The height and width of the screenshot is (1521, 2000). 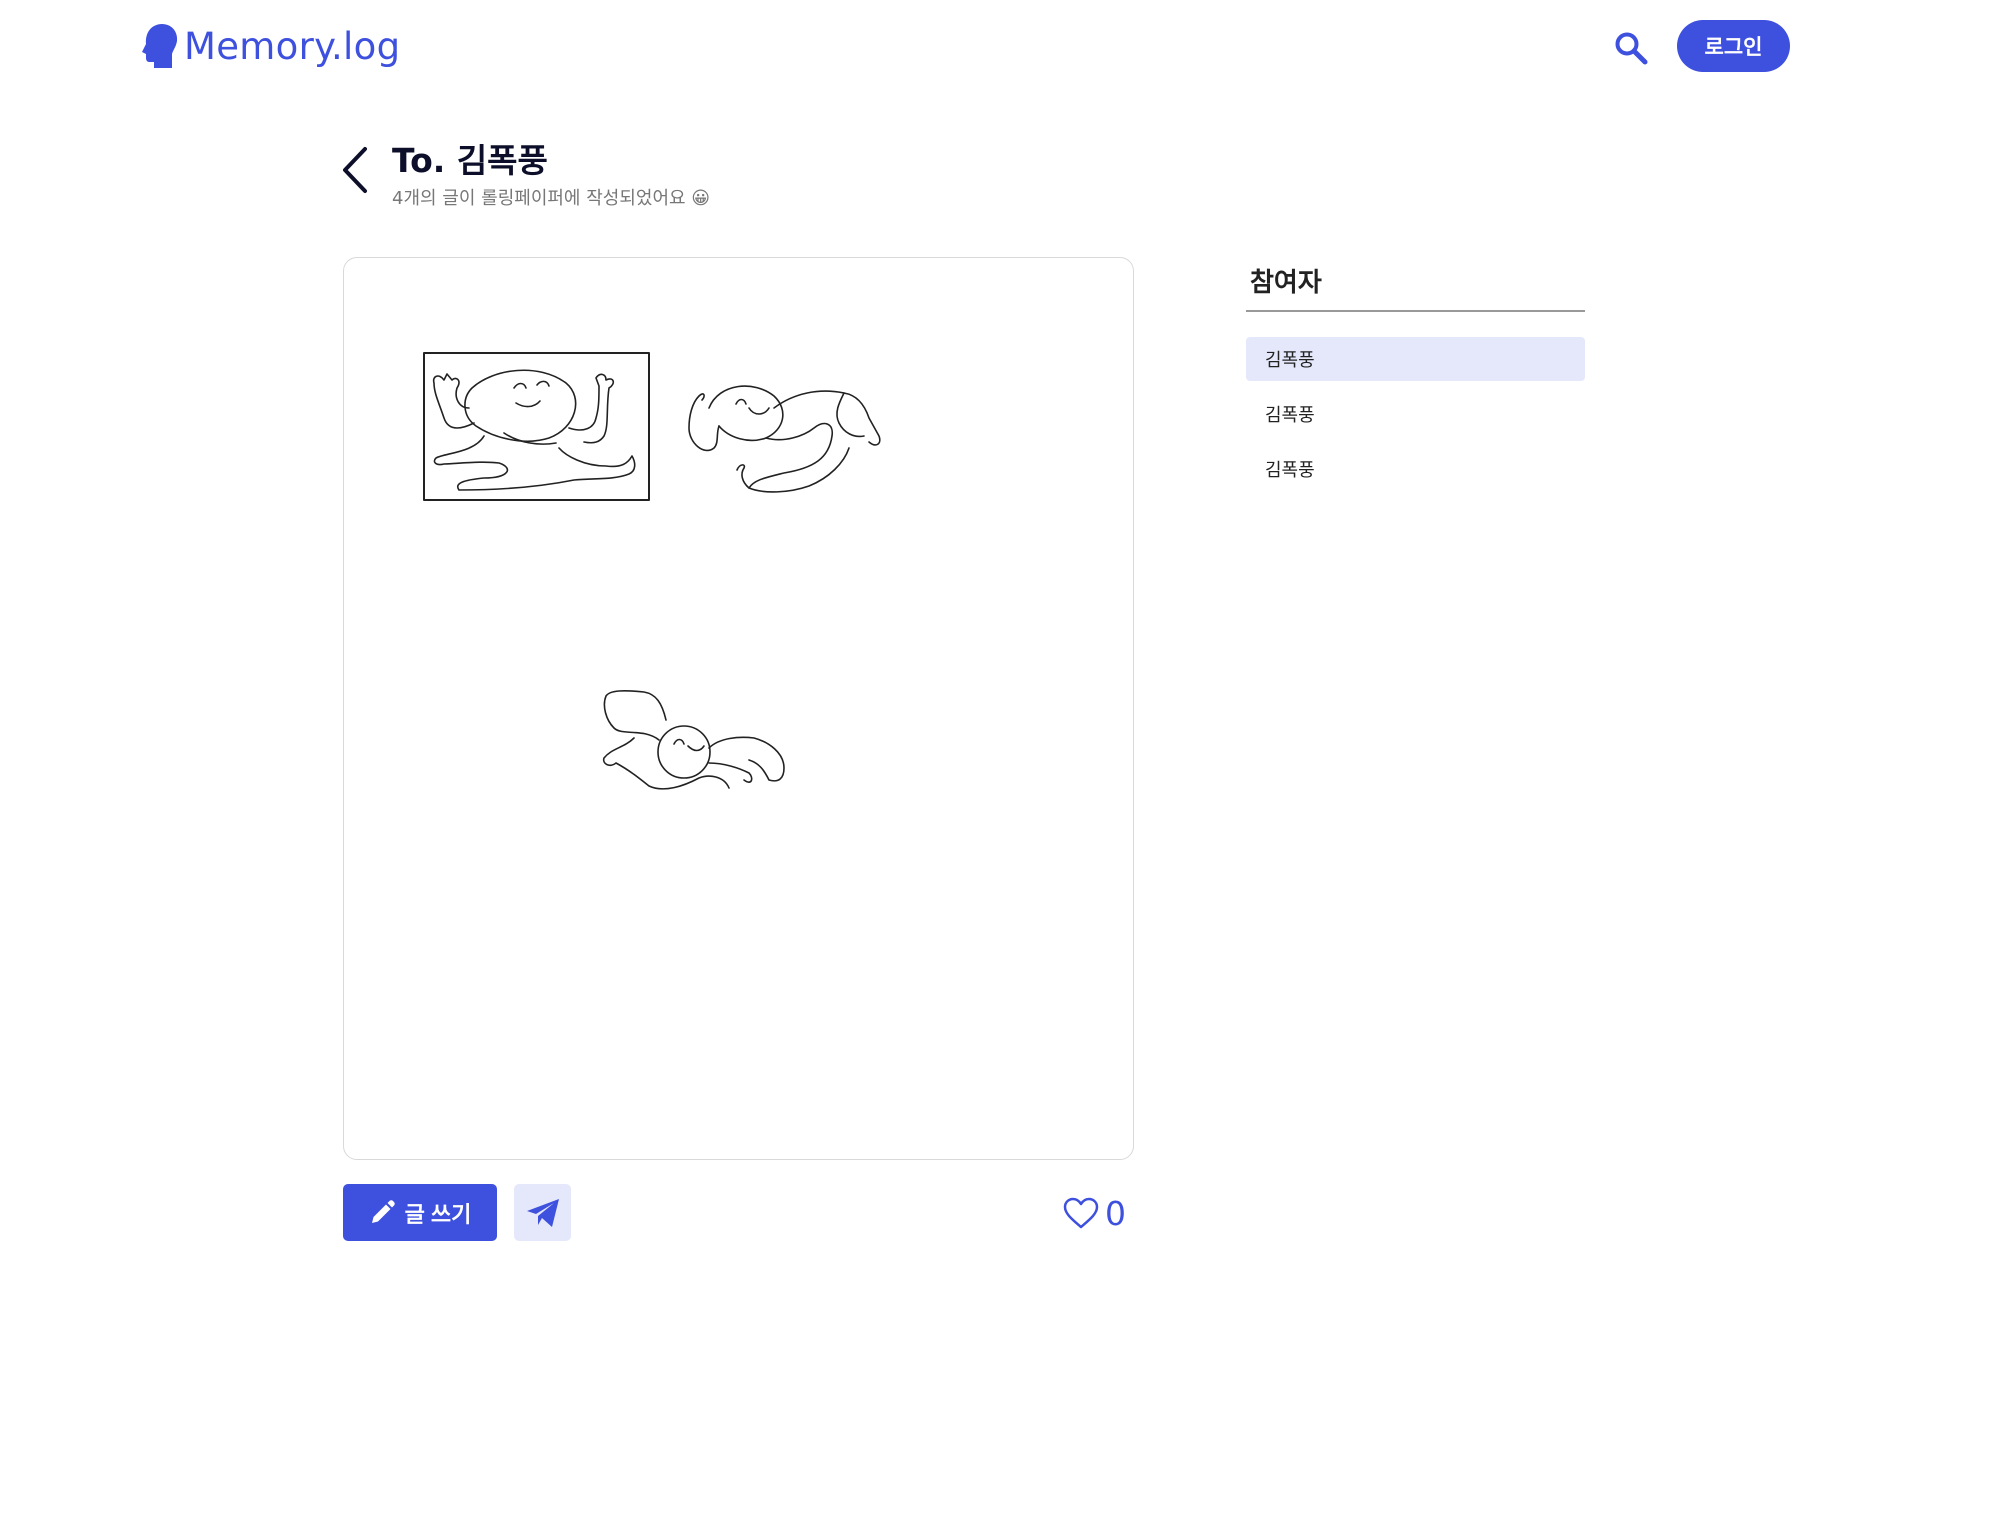 What do you see at coordinates (1286, 283) in the screenshot?
I see `participants-heading: 참여자` at bounding box center [1286, 283].